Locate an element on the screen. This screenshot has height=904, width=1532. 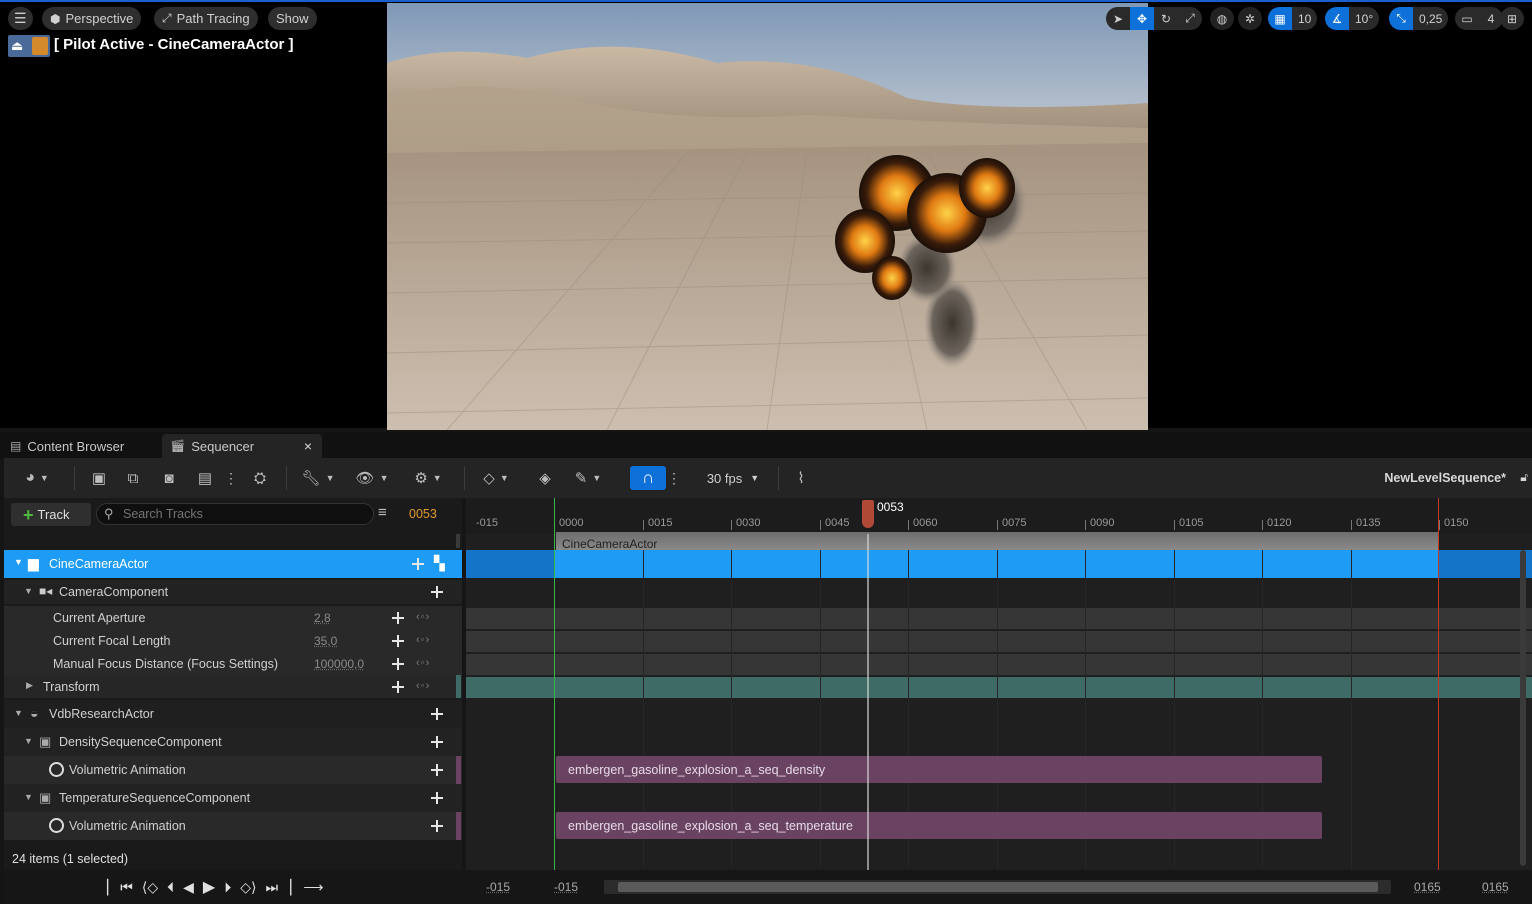
camera-cut-section: CineCameraActor is located at coordinates (997, 541).